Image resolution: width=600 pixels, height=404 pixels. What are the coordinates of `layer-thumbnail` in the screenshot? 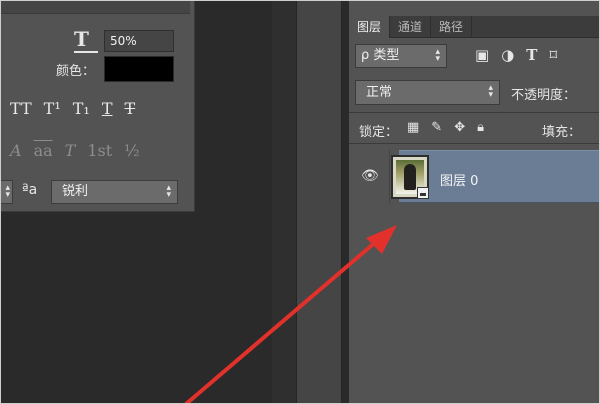 It's located at (410, 177).